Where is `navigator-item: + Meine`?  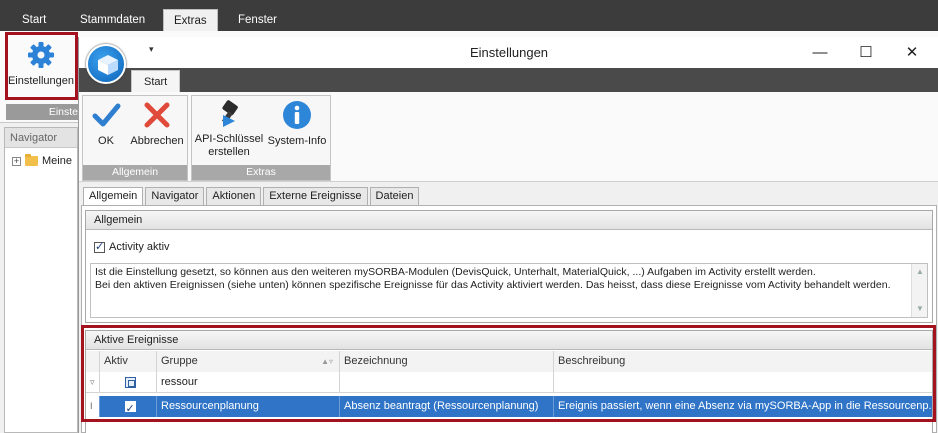 navigator-item: + Meine is located at coordinates (42, 160).